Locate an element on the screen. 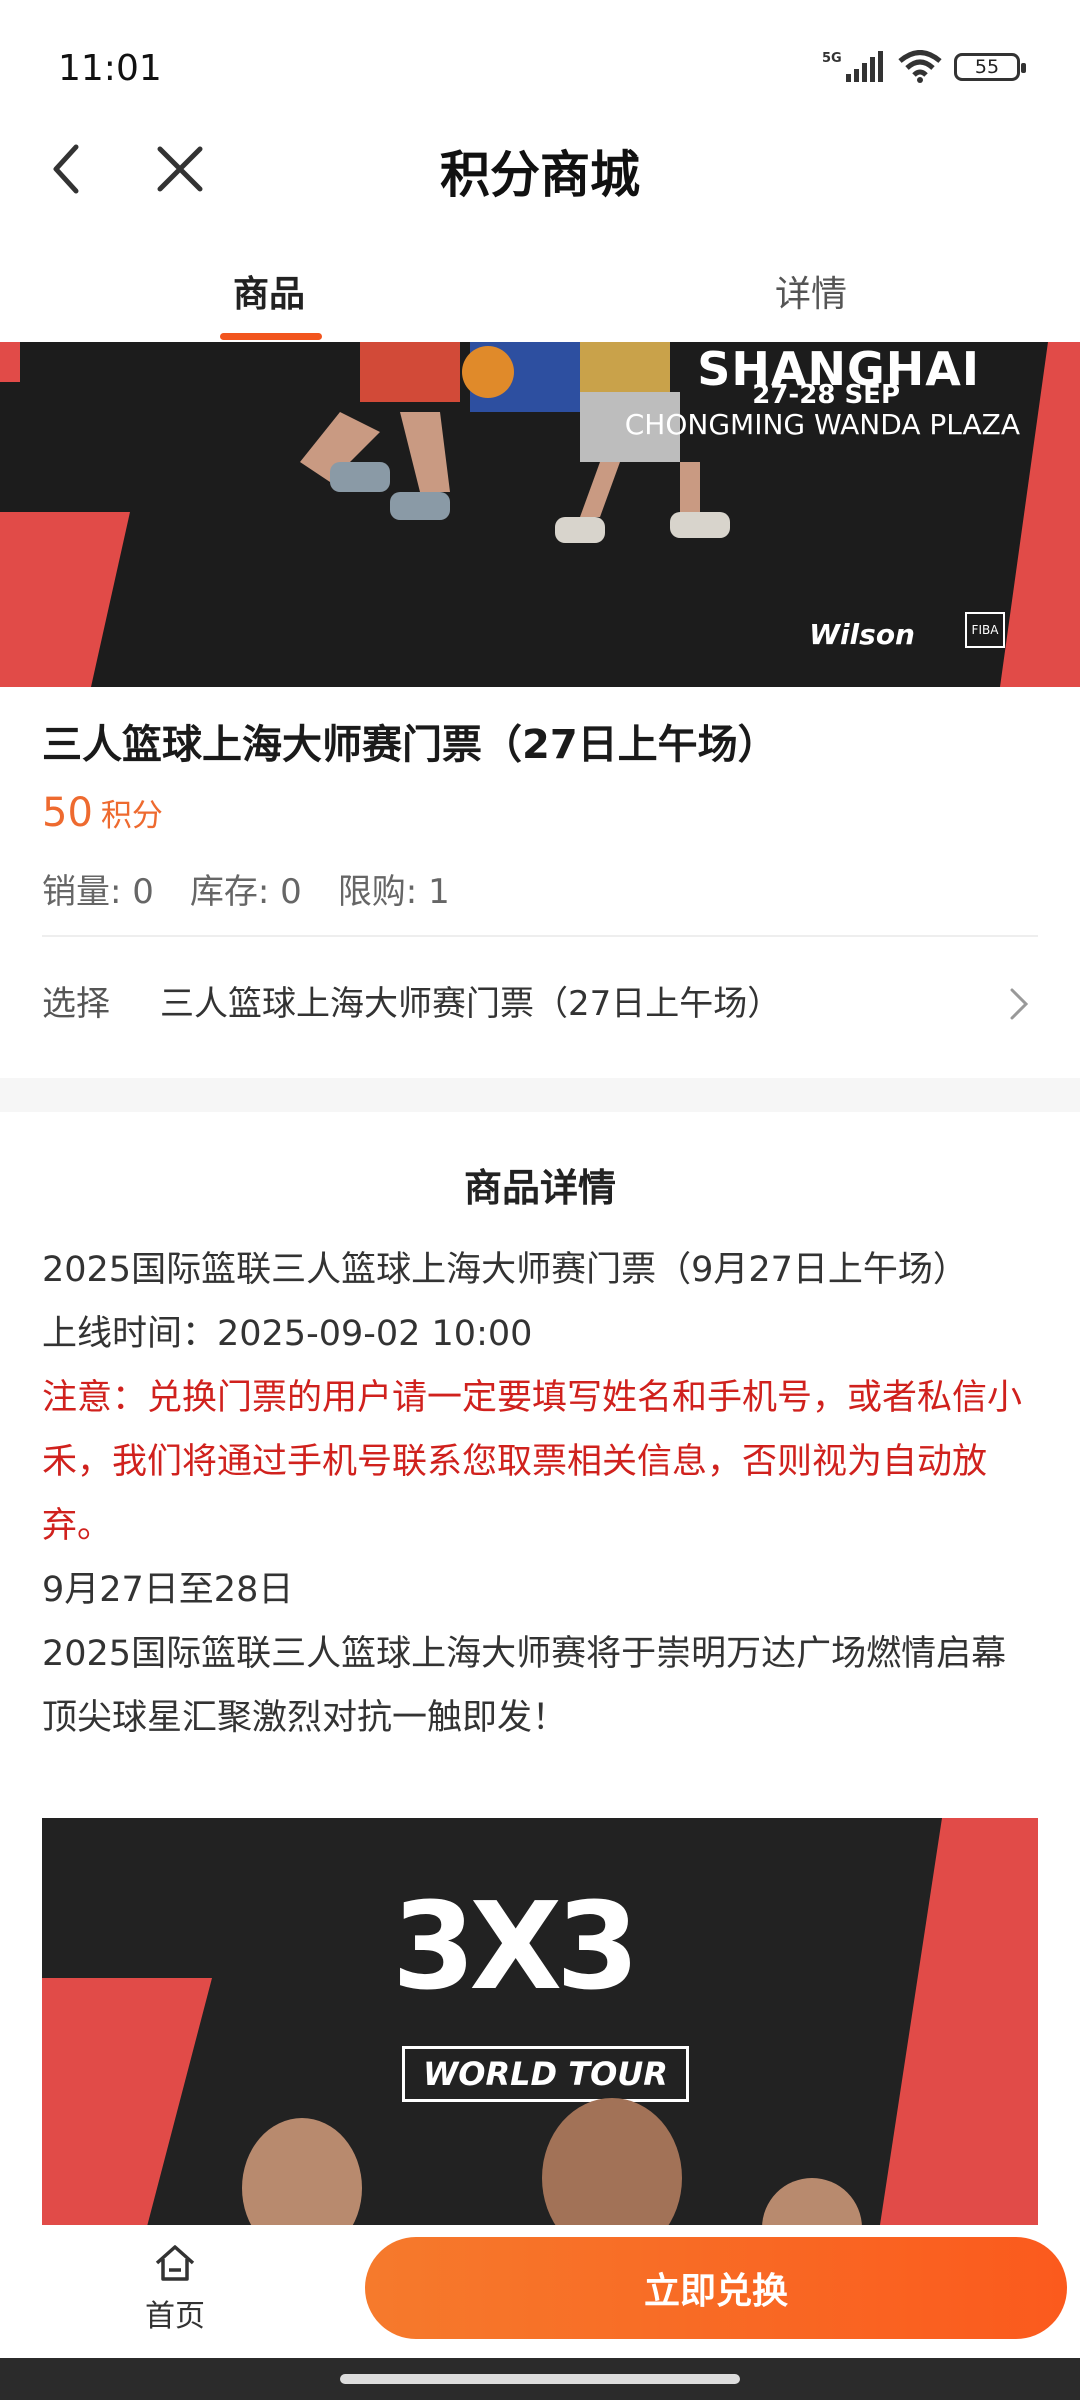 The height and width of the screenshot is (2400, 1080). top-nav-bar: 积分商城 is located at coordinates (540, 169).